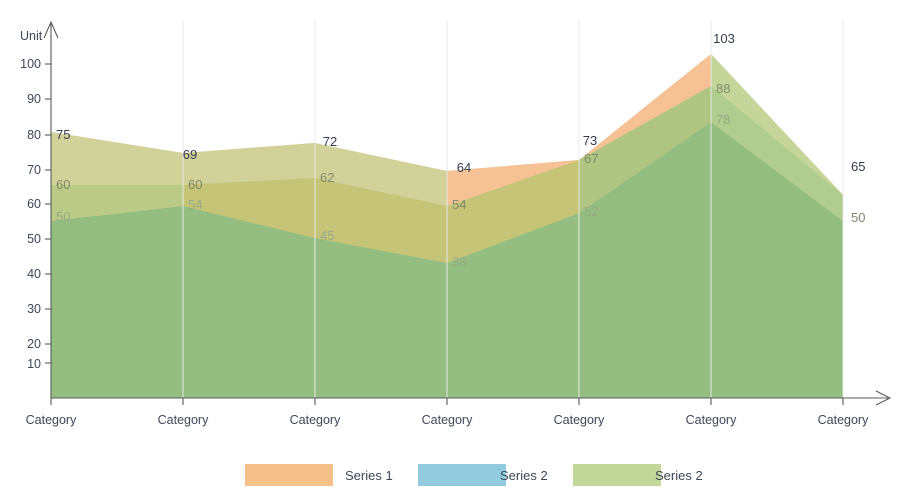 Image resolution: width=914 pixels, height=500 pixels. I want to click on y-tick-label: 100, so click(30, 64).